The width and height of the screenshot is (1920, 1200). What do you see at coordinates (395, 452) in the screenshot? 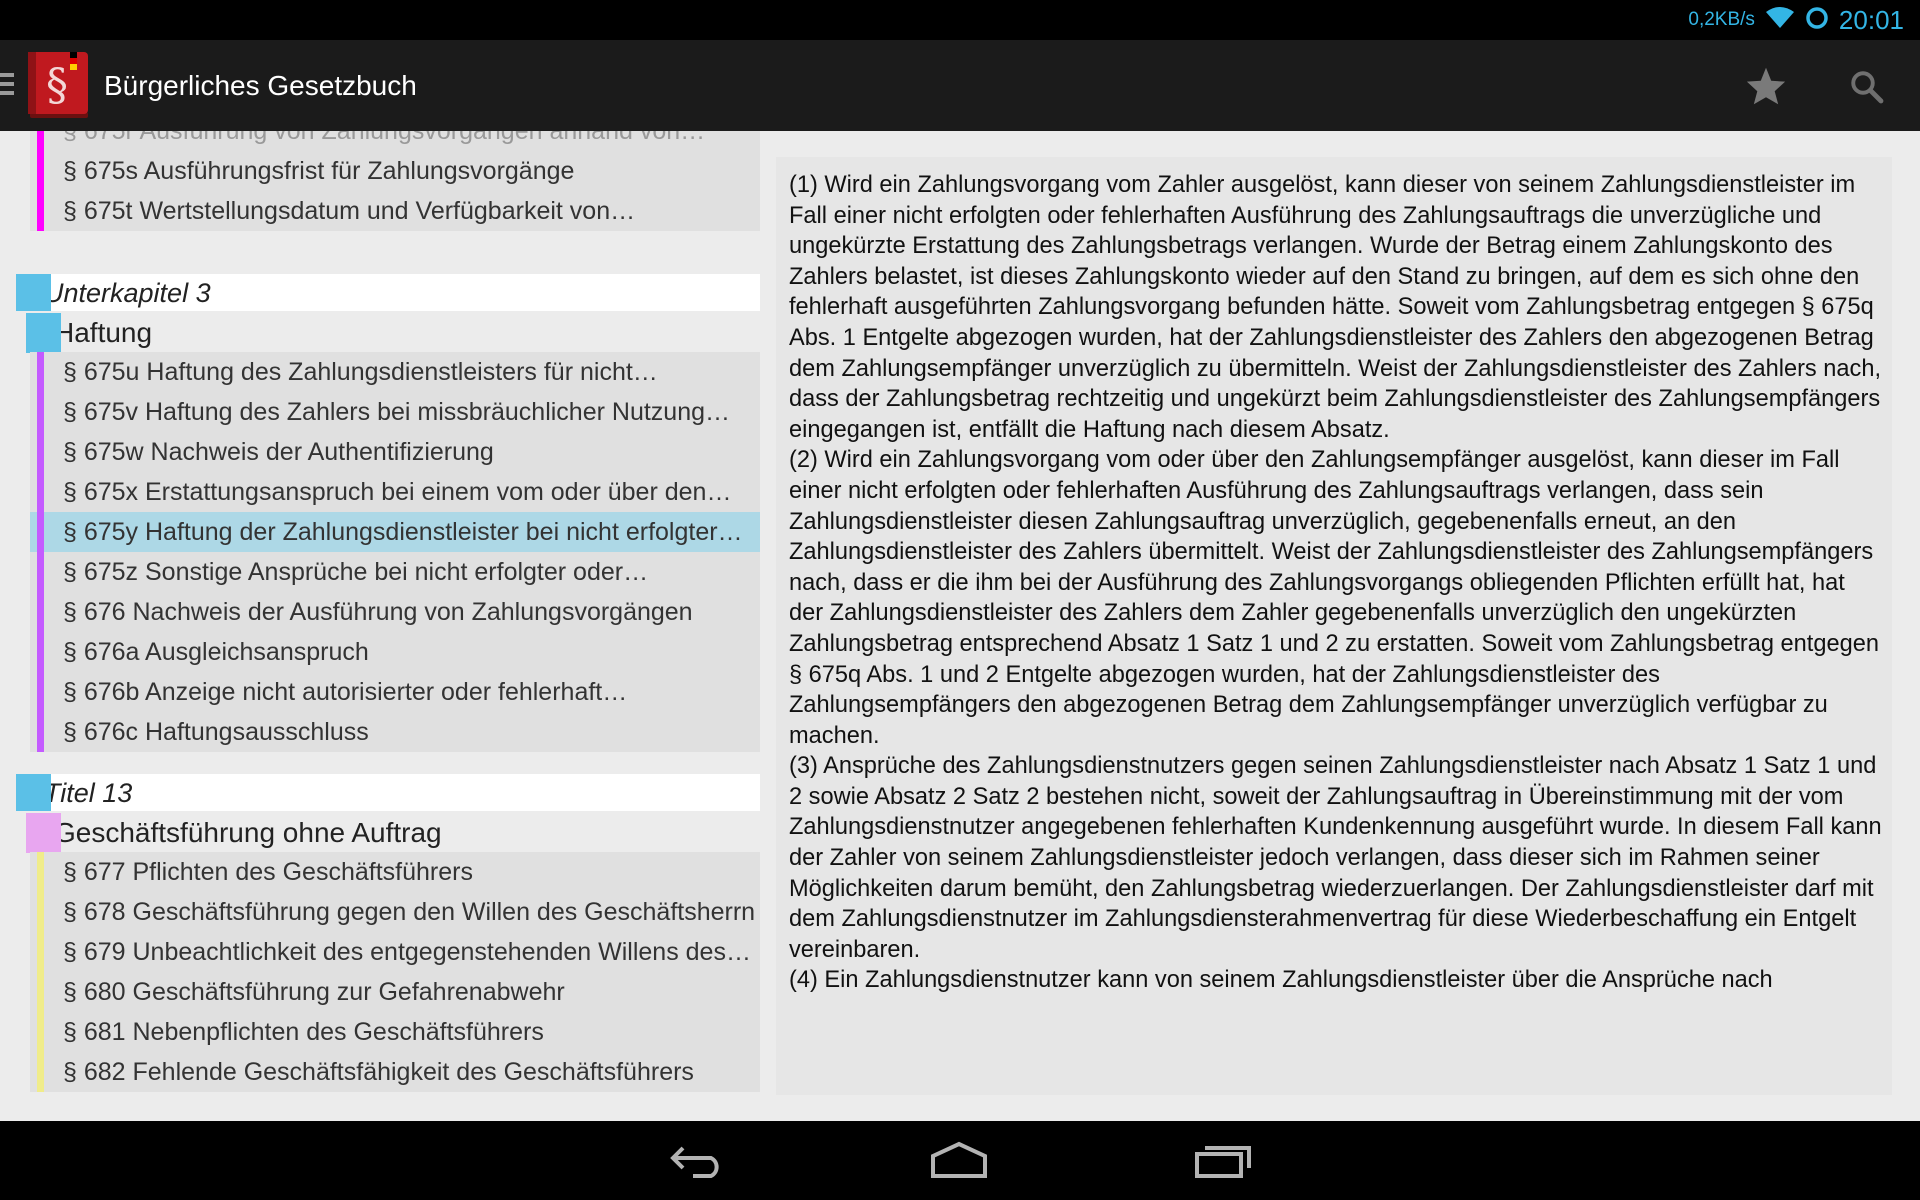
I see `list-item: § 675w Nachweis der Authentifizierung` at bounding box center [395, 452].